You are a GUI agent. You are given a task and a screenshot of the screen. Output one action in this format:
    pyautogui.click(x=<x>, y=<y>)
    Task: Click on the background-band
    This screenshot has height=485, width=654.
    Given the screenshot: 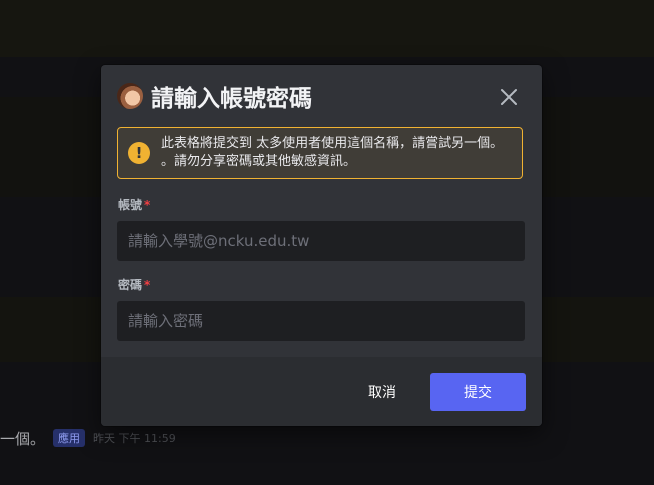 What is the action you would take?
    pyautogui.click(x=327, y=28)
    